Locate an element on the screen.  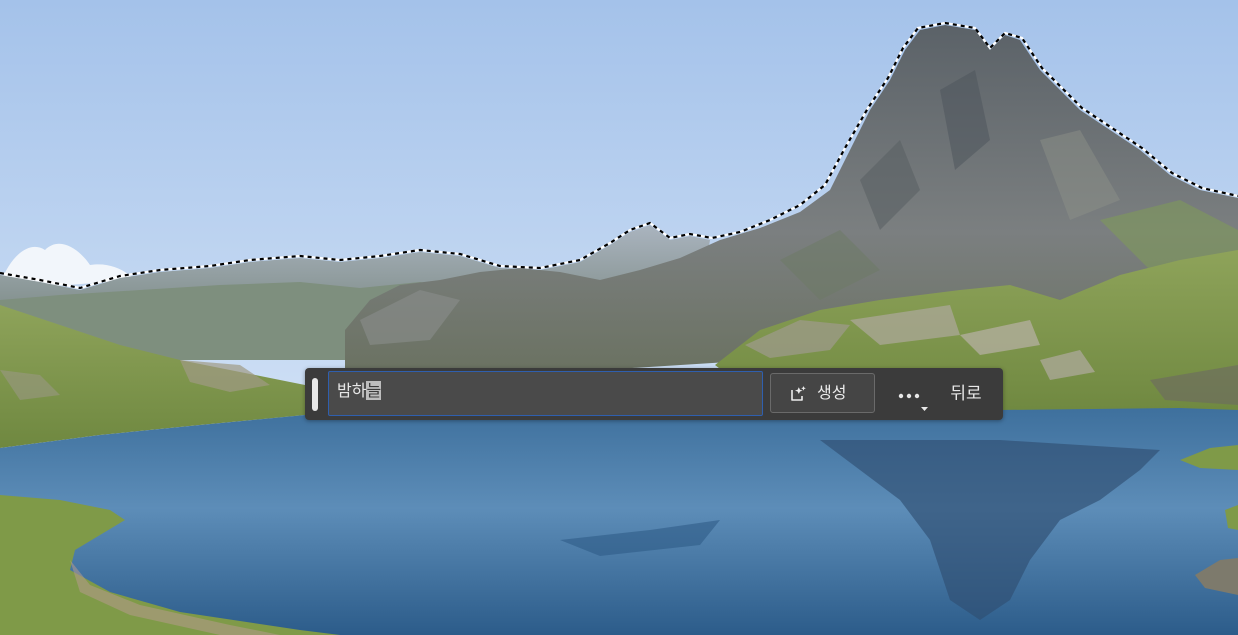
chevron-down-icon is located at coordinates (924, 409).